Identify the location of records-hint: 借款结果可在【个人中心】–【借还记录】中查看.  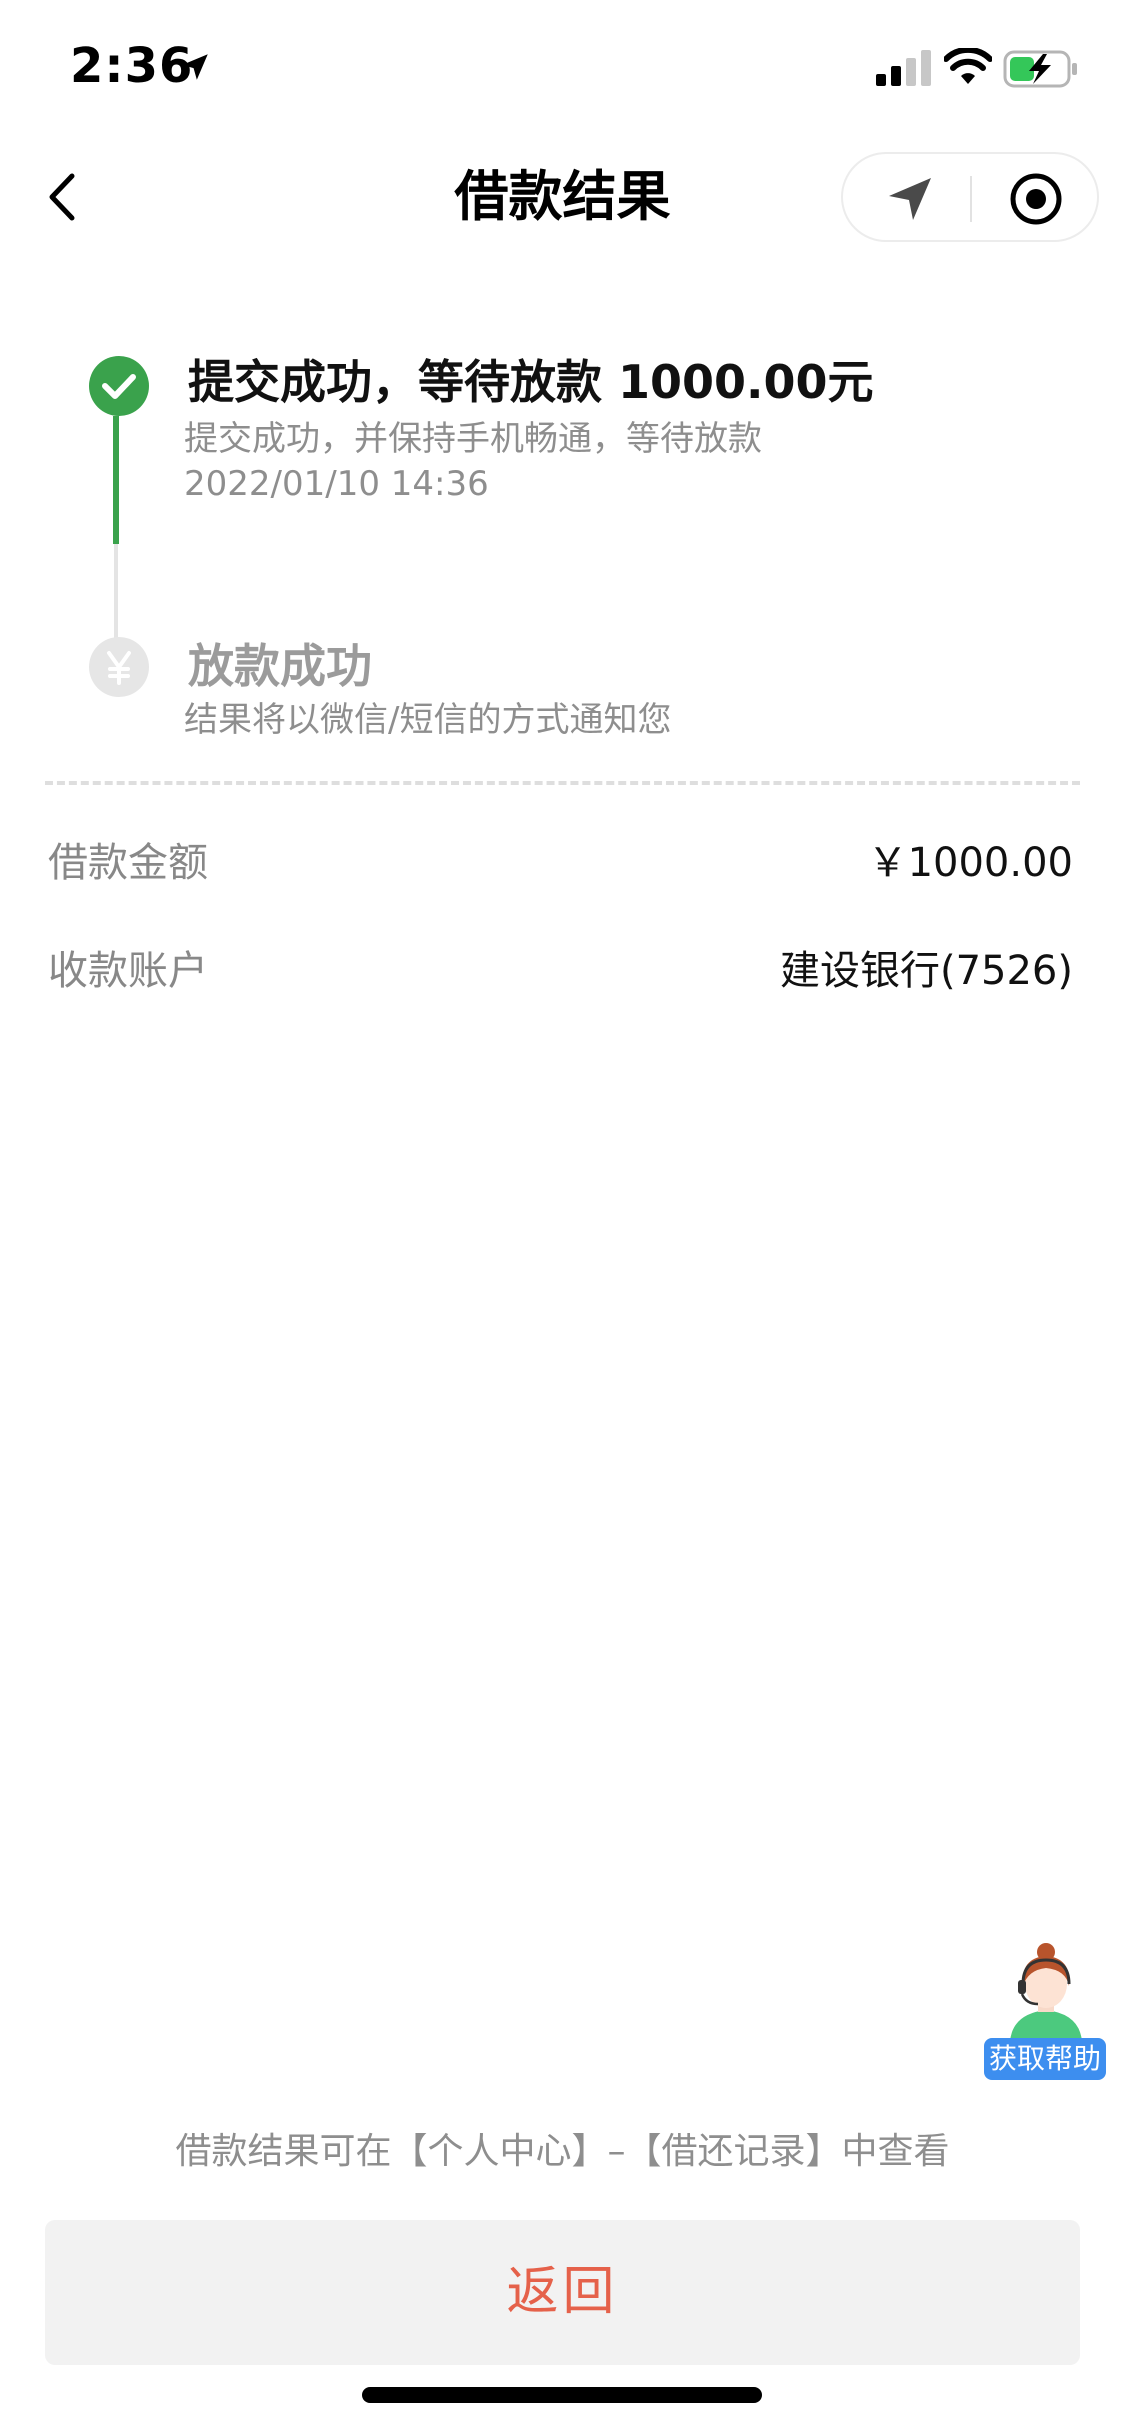
(562, 2151).